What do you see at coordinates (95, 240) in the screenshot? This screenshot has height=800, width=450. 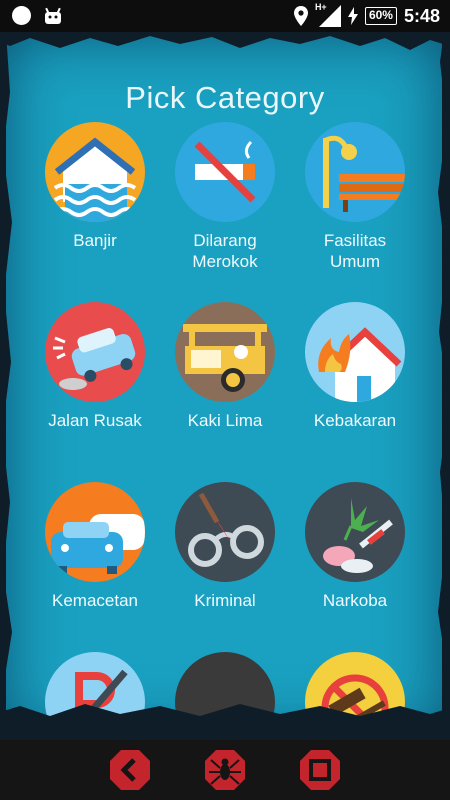 I see `category-label: Banjir` at bounding box center [95, 240].